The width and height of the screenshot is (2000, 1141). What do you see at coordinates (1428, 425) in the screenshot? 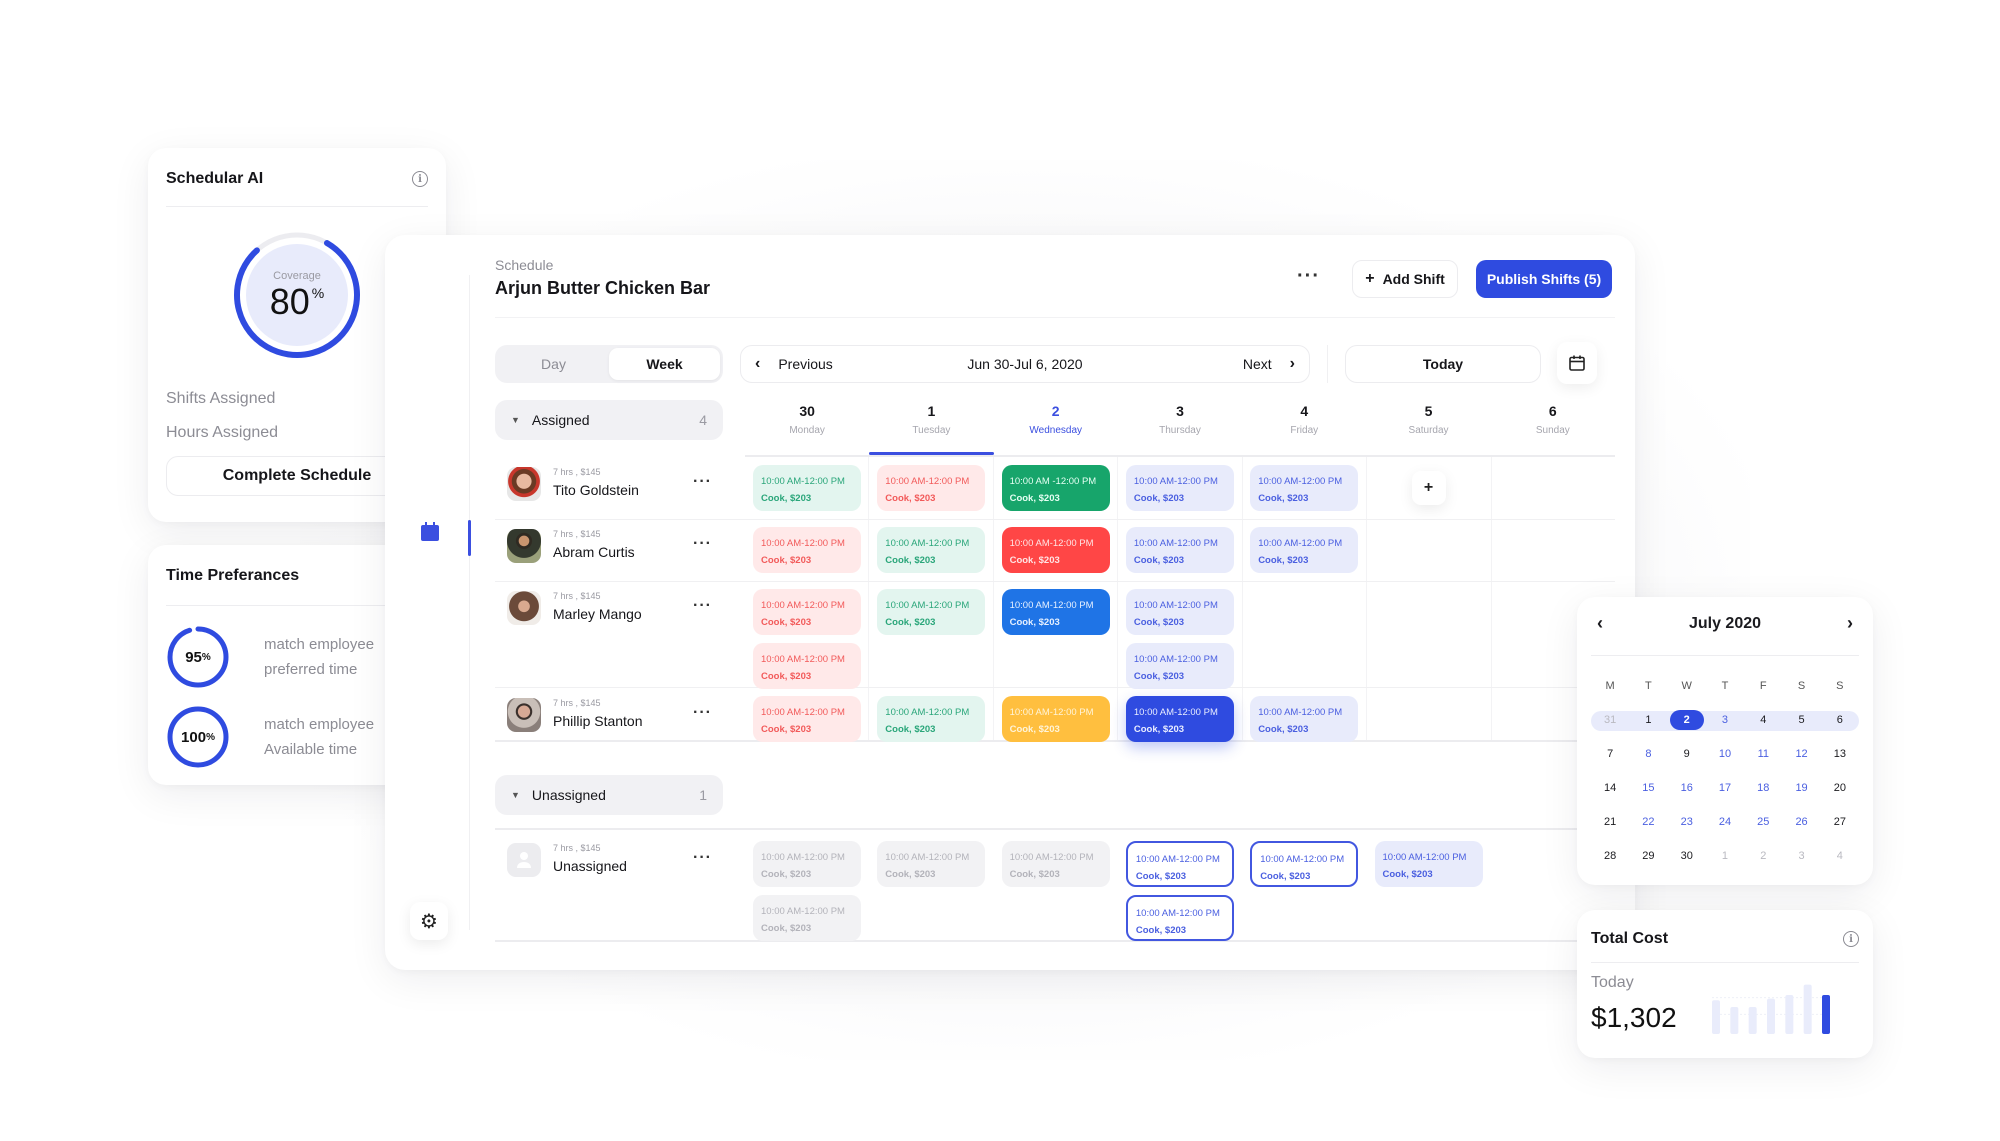
I see `day-column-header: 5 Saturday` at bounding box center [1428, 425].